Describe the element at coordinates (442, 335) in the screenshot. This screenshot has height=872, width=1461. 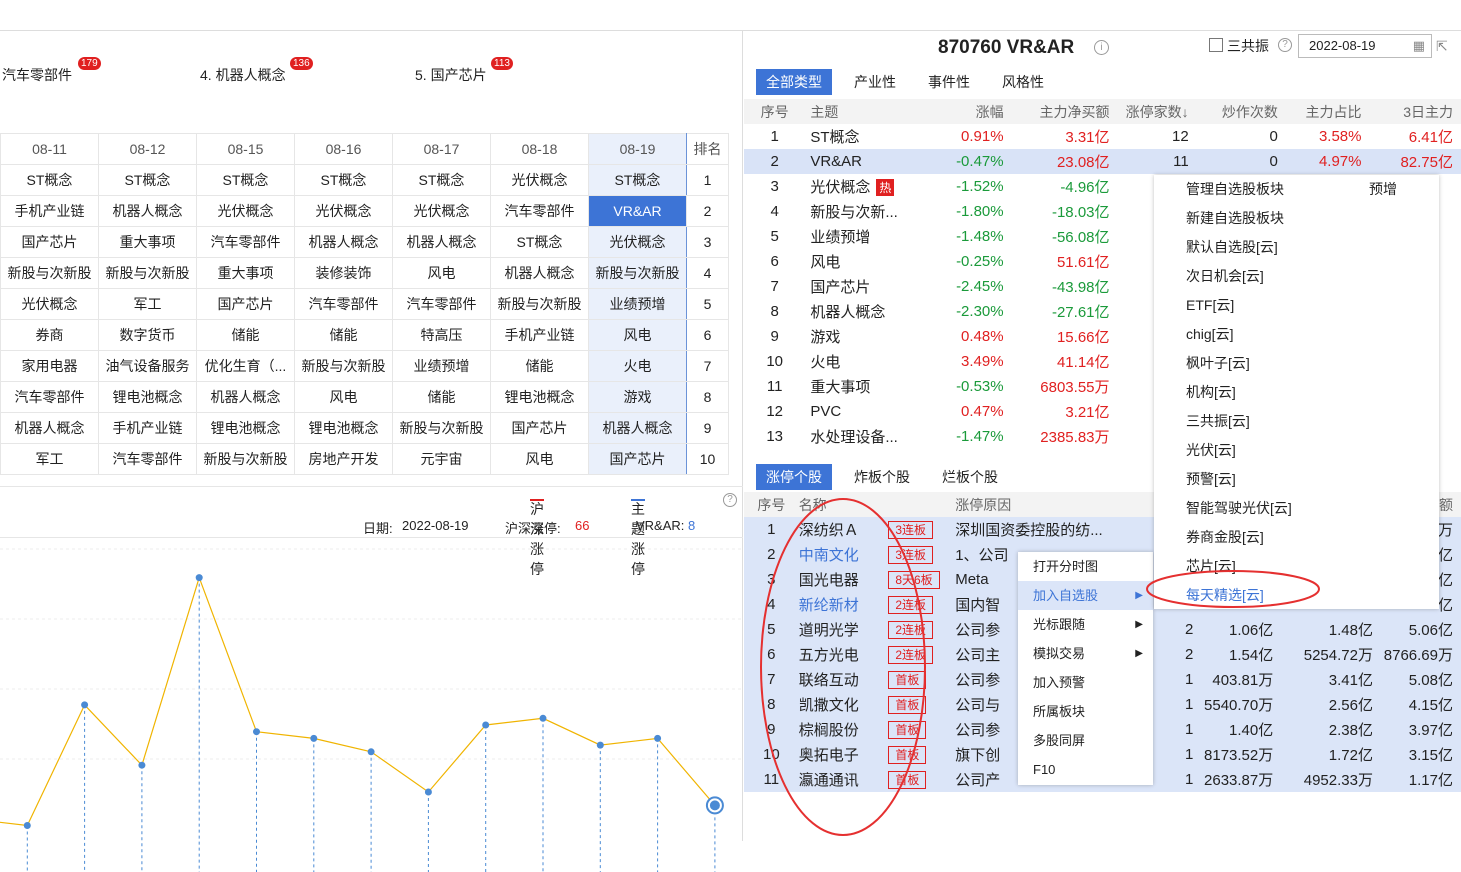
I see `theme-cell: 特高压` at that location.